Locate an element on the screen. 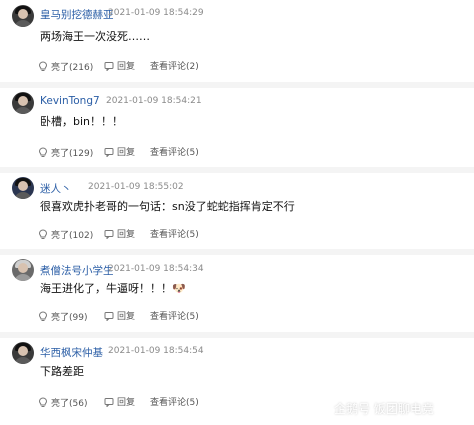  view-replies-button: 查看评论(2) is located at coordinates (174, 67).